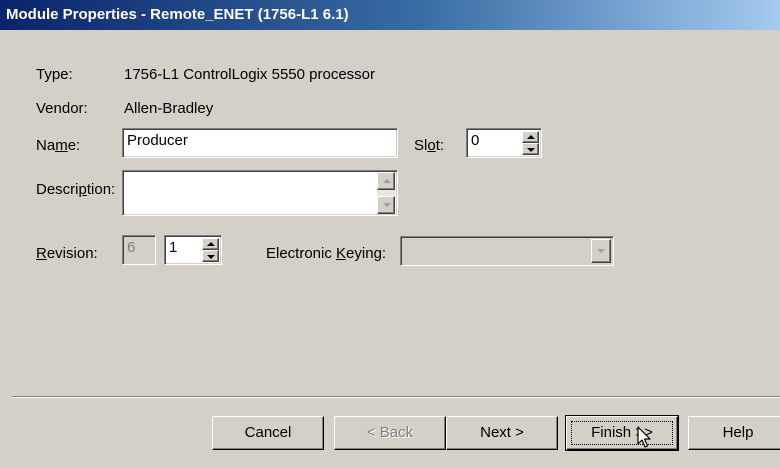  What do you see at coordinates (507, 251) in the screenshot?
I see `electronic-keying-select` at bounding box center [507, 251].